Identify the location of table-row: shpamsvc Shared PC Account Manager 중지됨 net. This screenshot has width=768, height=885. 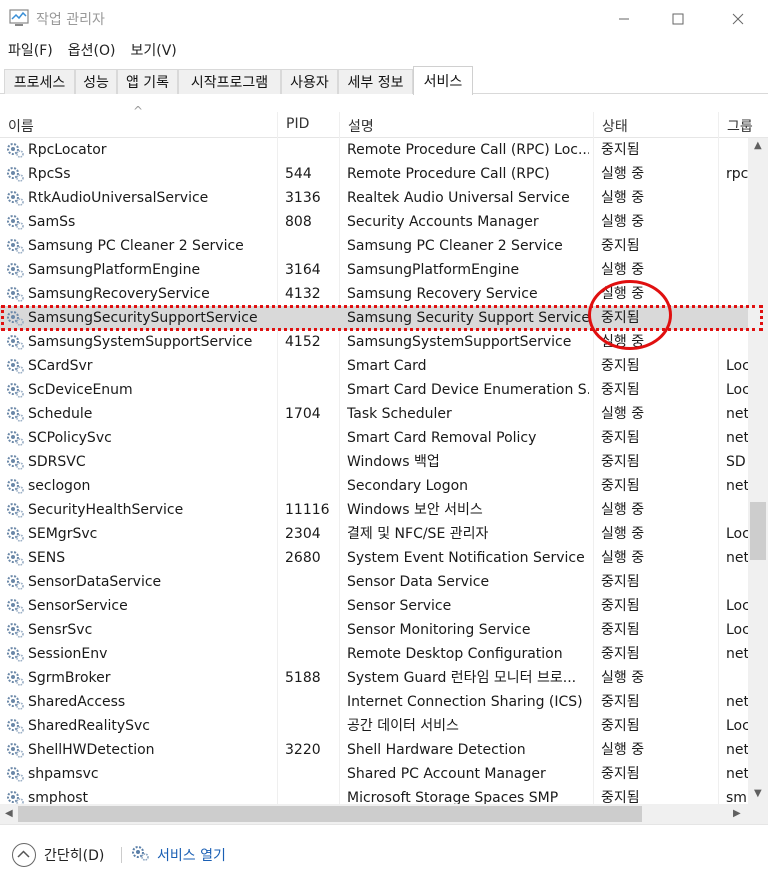
(376, 774).